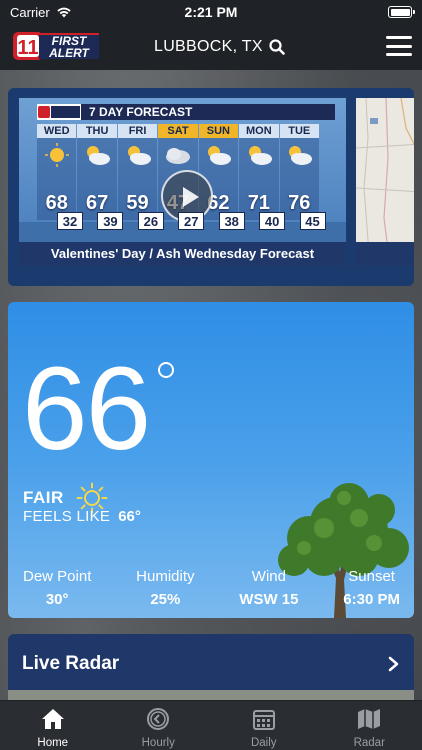  I want to click on banner-title: 7 DAY FORECAST, so click(208, 112).